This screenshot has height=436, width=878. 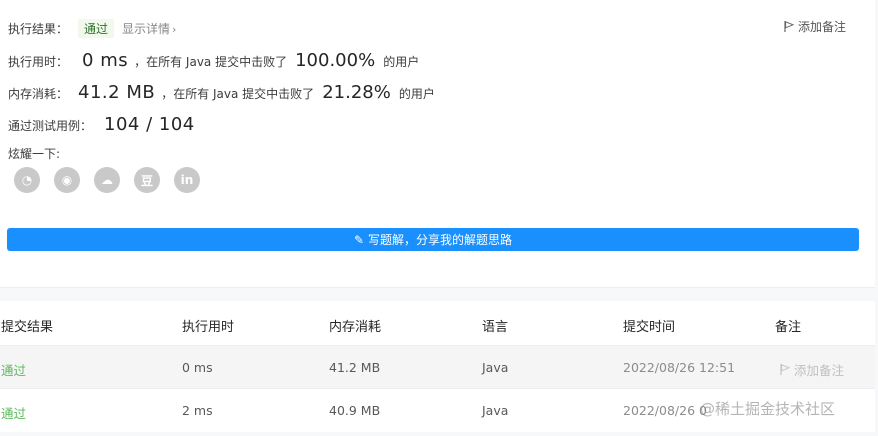 What do you see at coordinates (96, 28) in the screenshot?
I see `status-badge: 通过` at bounding box center [96, 28].